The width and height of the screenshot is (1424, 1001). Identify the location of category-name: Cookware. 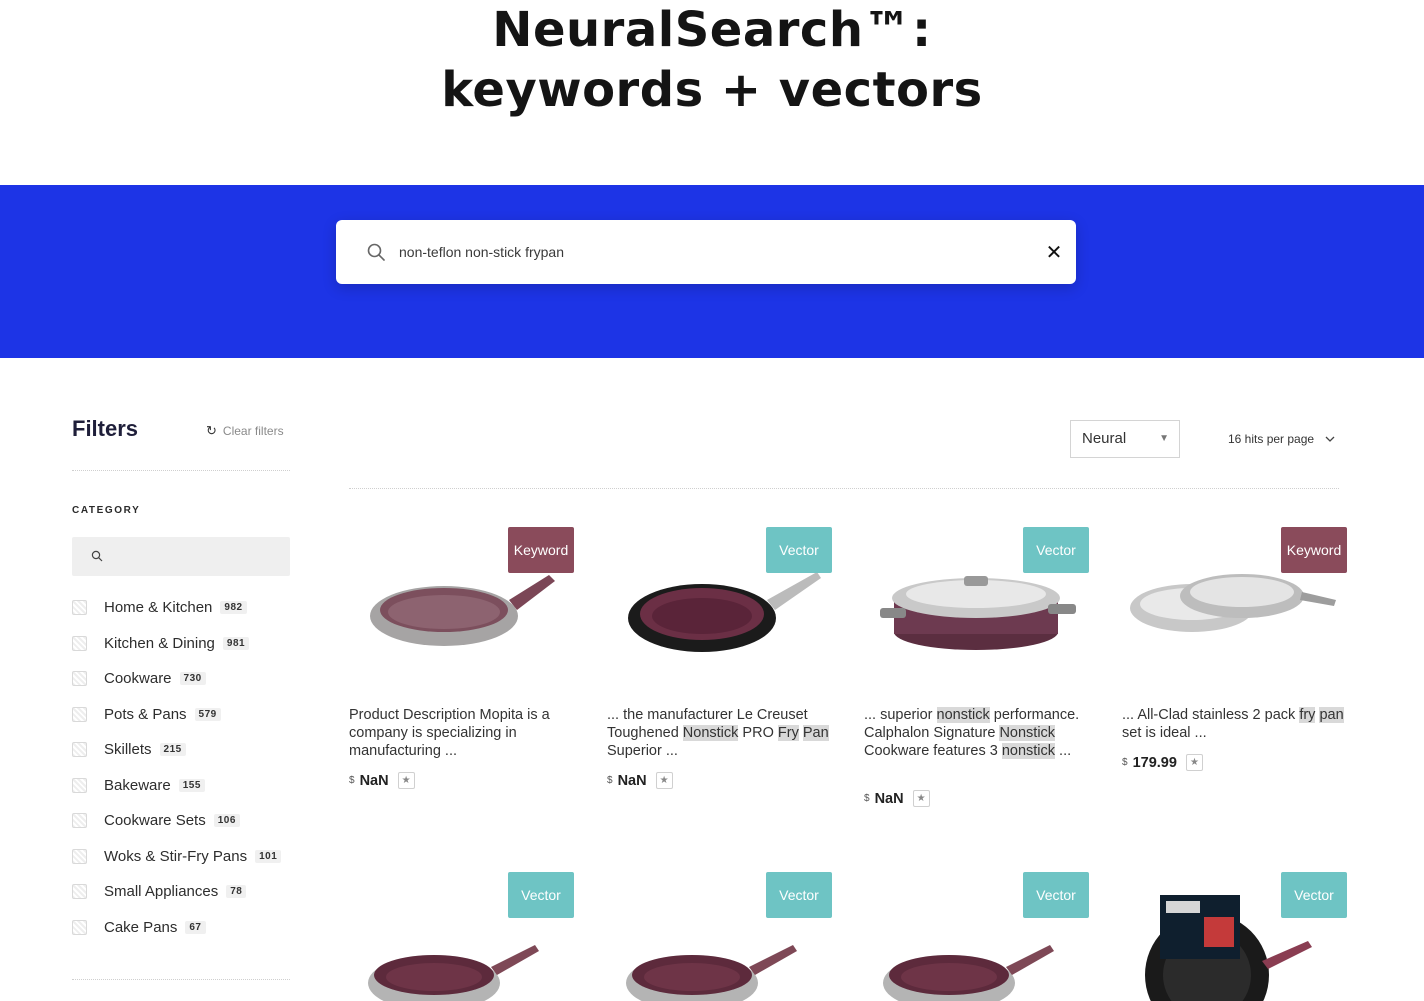
(138, 679).